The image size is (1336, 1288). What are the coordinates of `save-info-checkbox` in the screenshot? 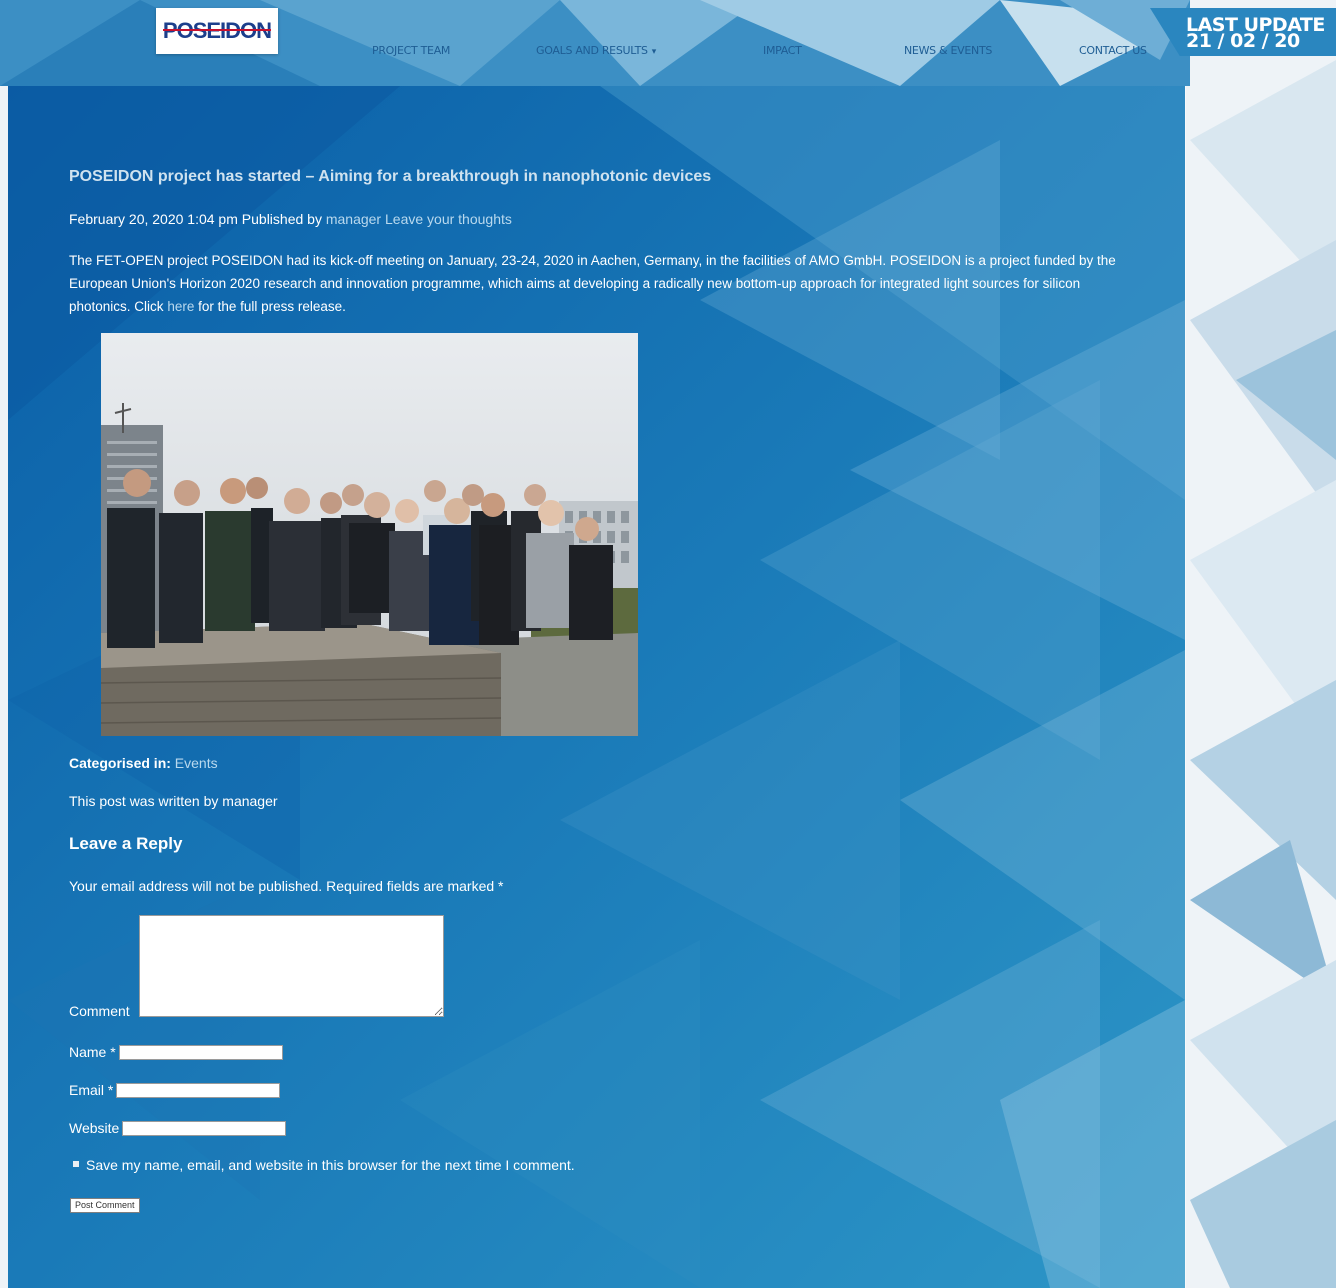 It's located at (76, 1164).